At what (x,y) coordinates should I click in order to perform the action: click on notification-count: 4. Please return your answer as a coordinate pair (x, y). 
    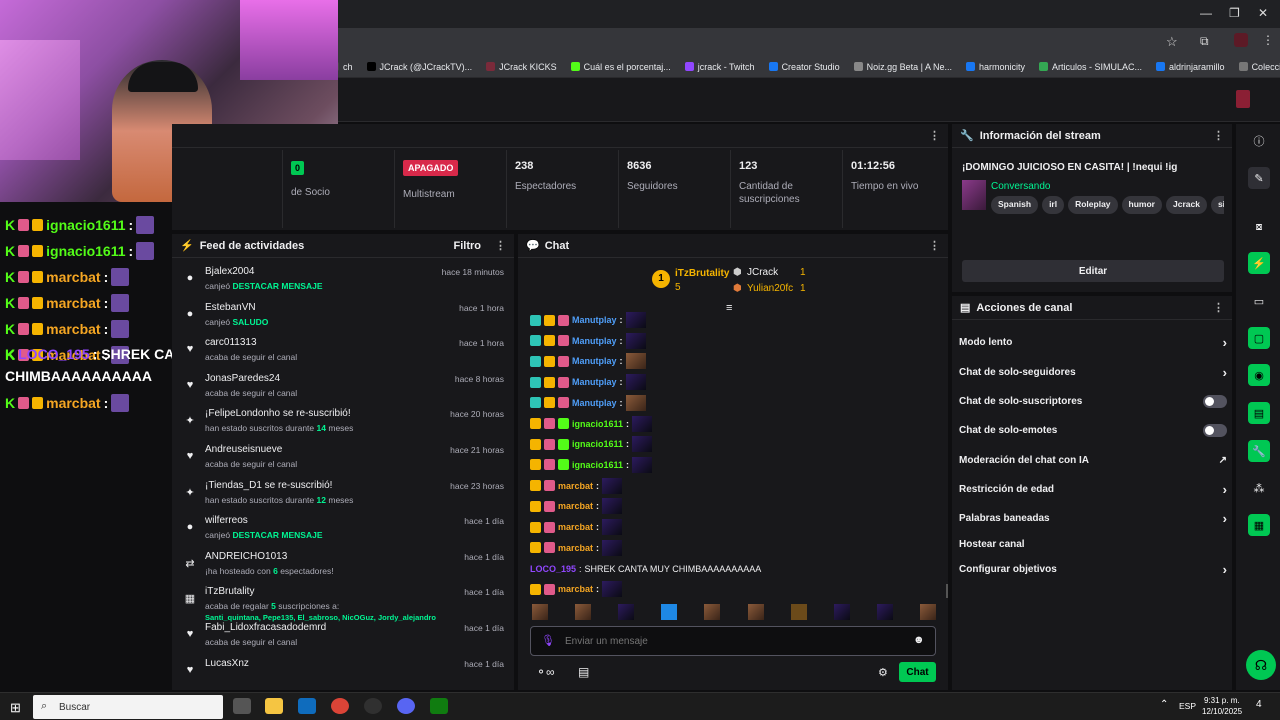
    Looking at the image, I should click on (1259, 704).